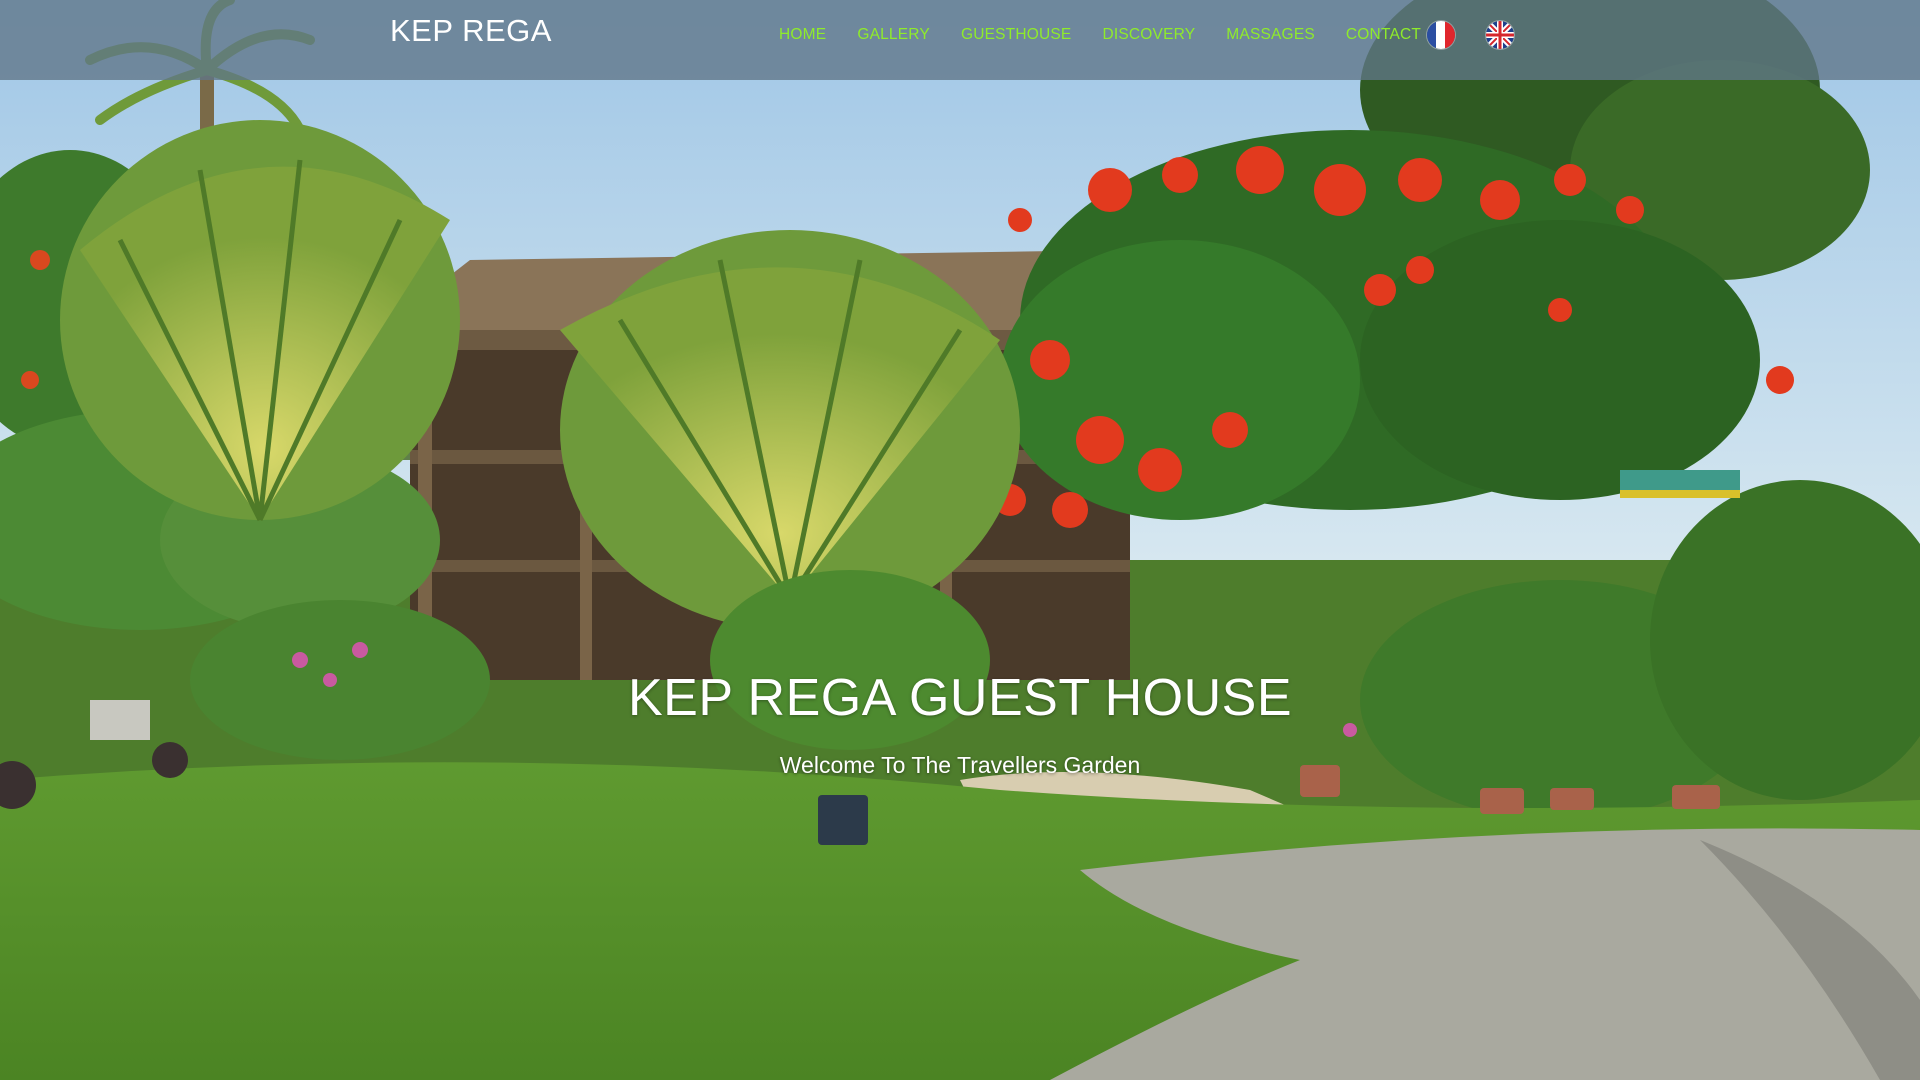  I want to click on nav-item-guesthouse: GUESTHOUSE, so click(1016, 35).